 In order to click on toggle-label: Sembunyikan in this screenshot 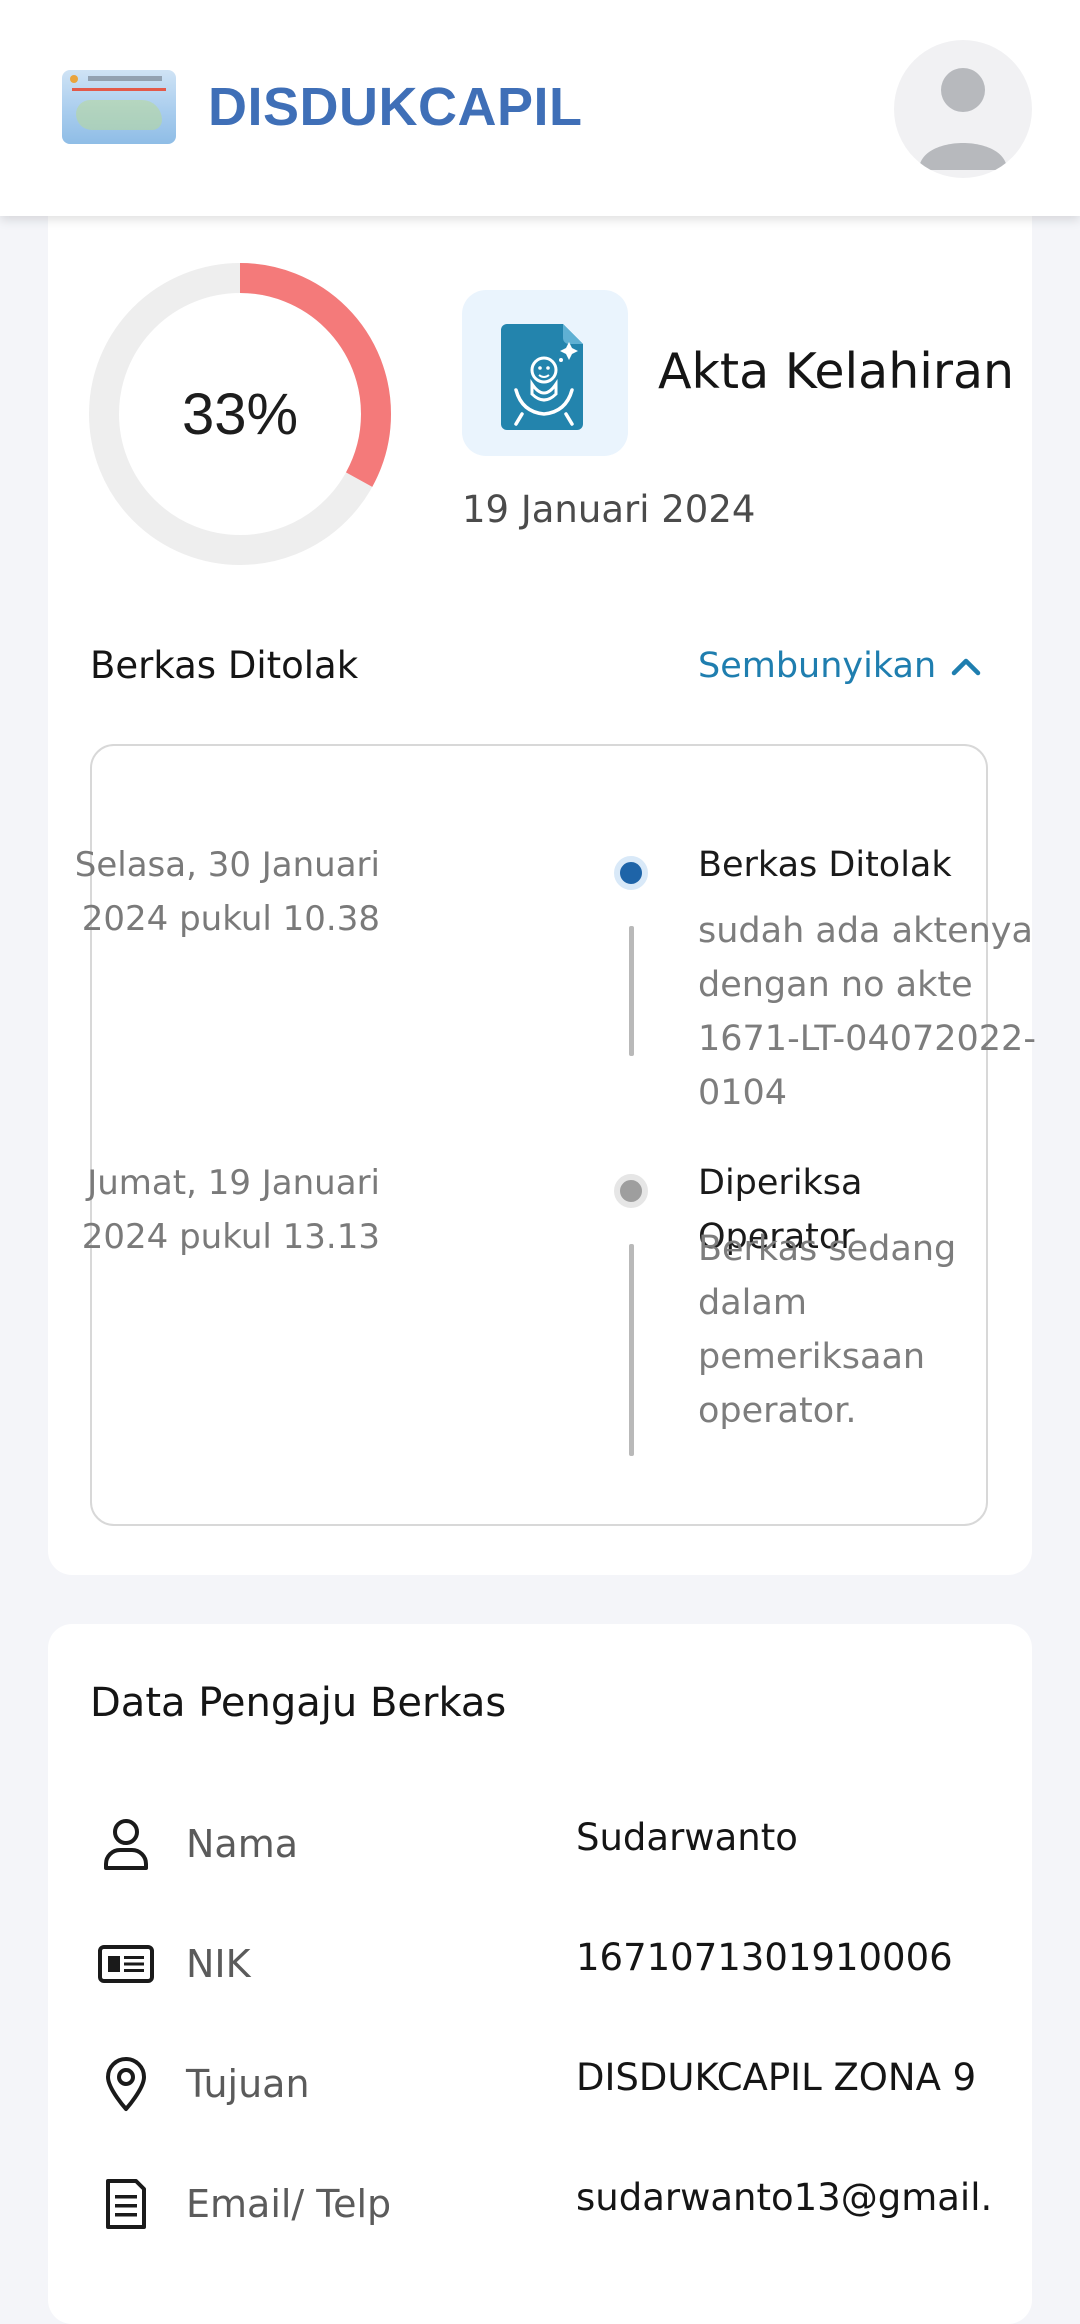, I will do `click(817, 666)`.